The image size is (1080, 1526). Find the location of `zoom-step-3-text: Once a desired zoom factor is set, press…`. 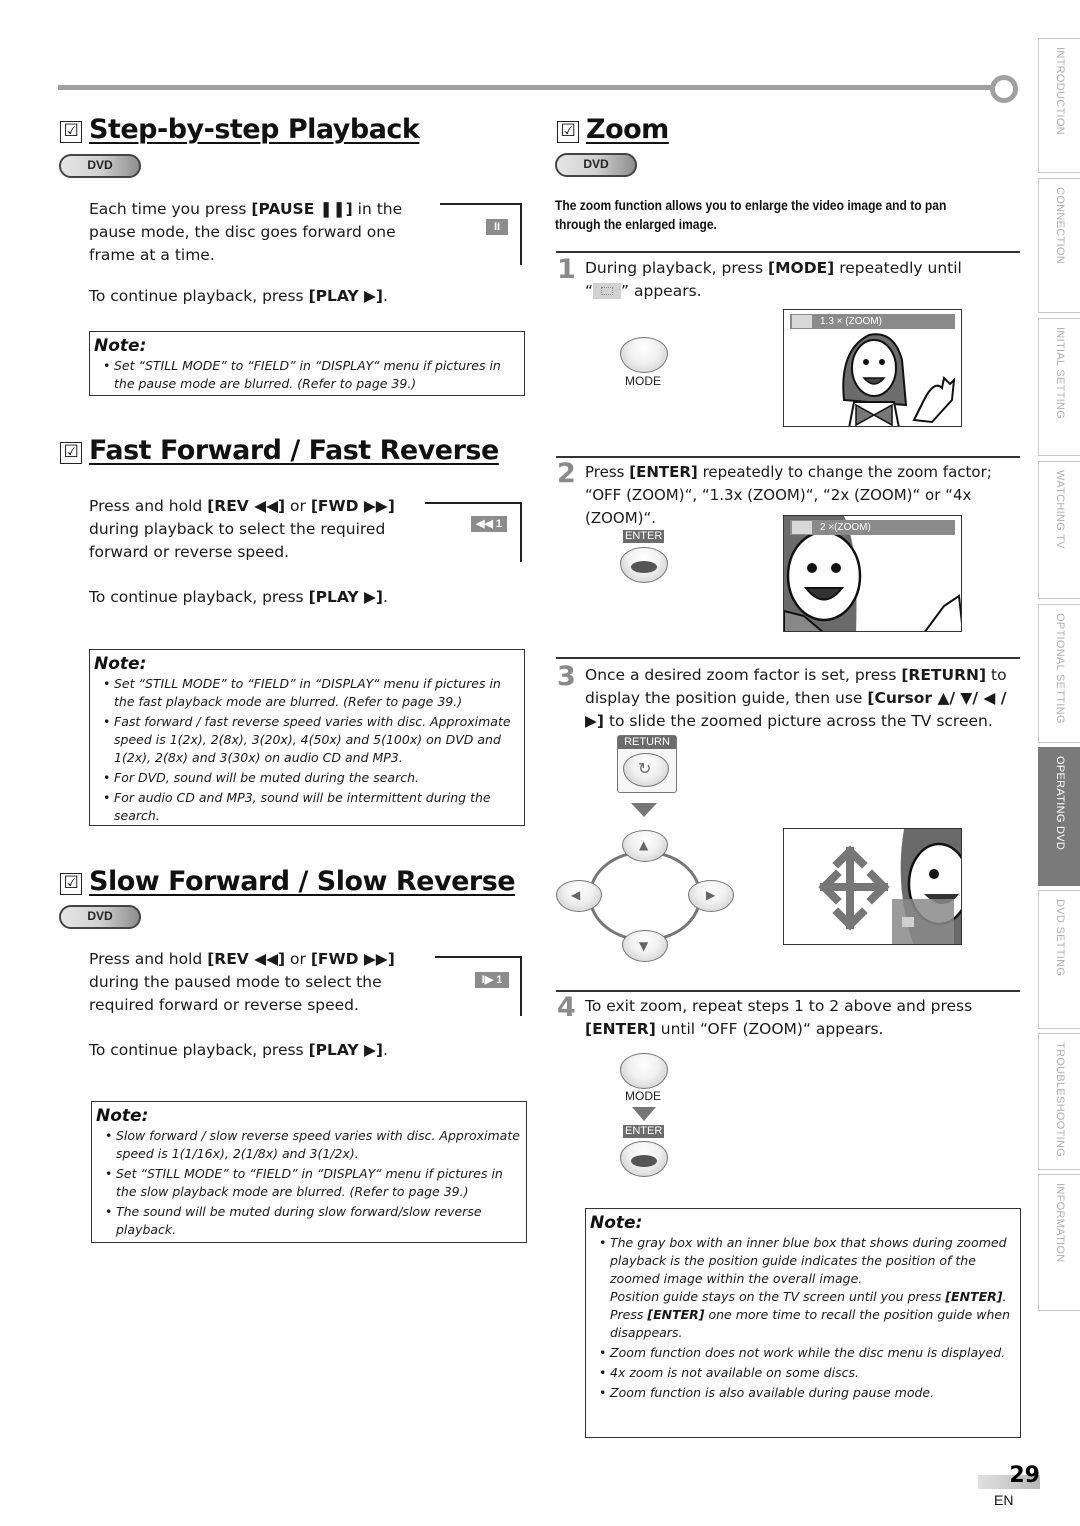

zoom-step-3-text: Once a desired zoom factor is set, press… is located at coordinates (796, 698).